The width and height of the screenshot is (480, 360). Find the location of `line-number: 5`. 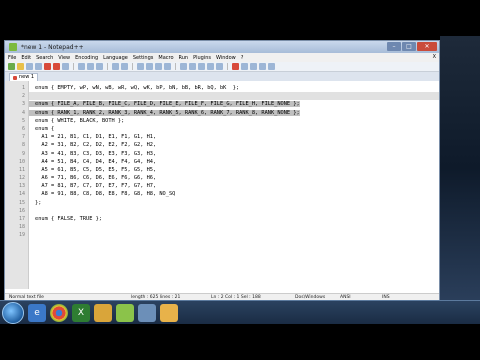

line-number: 5 is located at coordinates (23, 120).